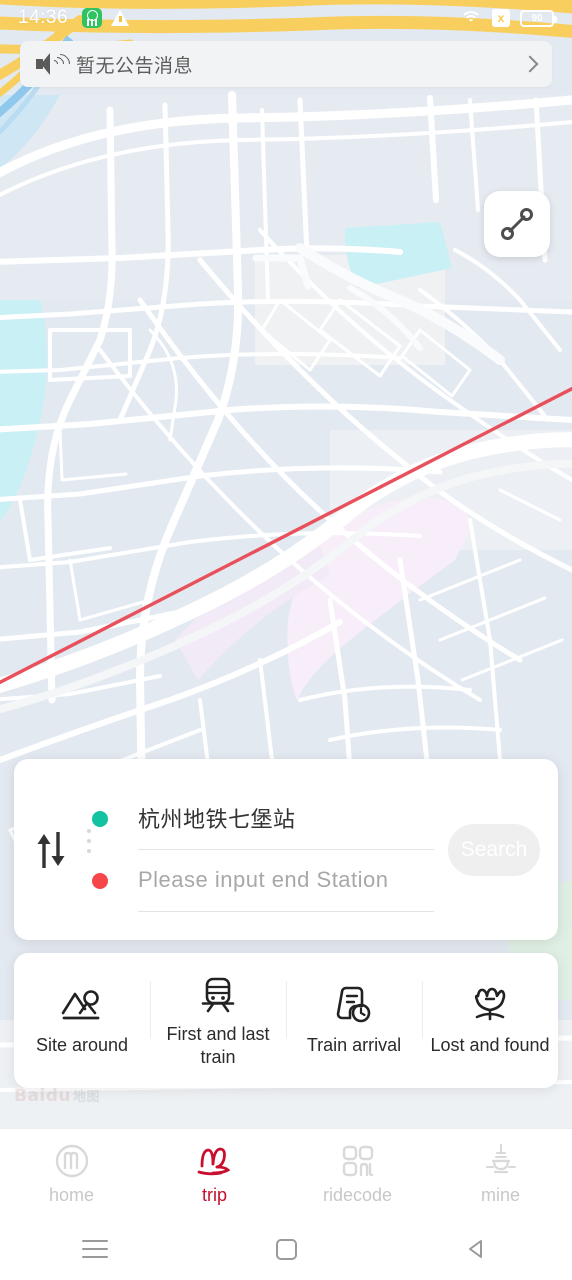  What do you see at coordinates (43, 17) in the screenshot?
I see `status-time: 14:36` at bounding box center [43, 17].